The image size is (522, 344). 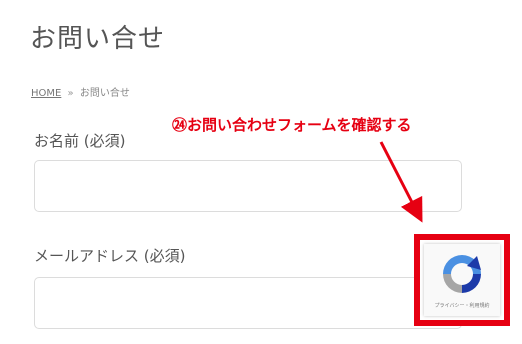 I want to click on name-field-label: お名前 (必須), so click(x=80, y=141).